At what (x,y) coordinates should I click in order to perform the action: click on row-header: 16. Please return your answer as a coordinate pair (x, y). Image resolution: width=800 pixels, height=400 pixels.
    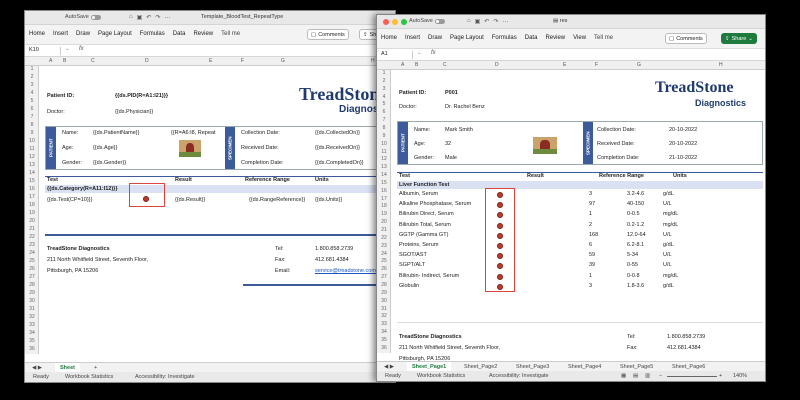
    Looking at the image, I should click on (32, 189).